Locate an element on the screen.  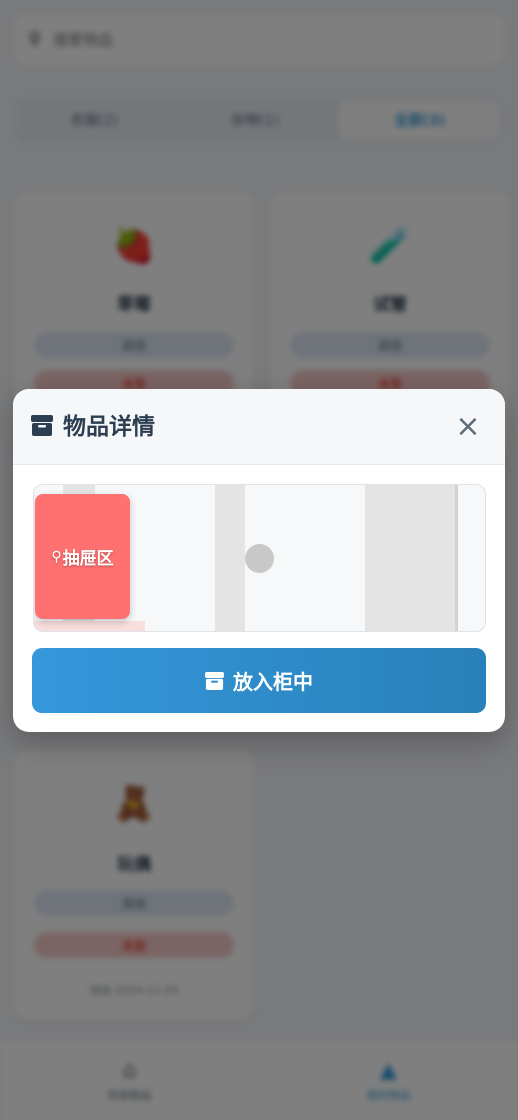
cabinet-panel is located at coordinates (410, 558).